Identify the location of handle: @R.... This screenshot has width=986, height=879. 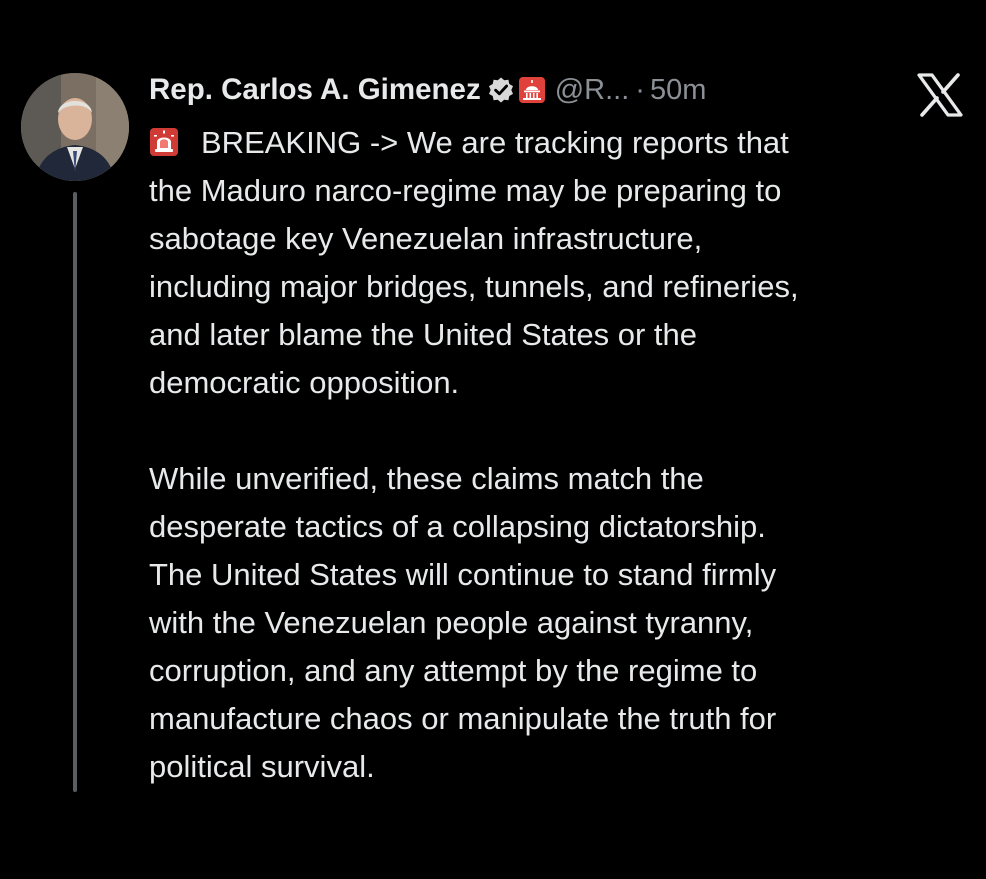
(592, 90).